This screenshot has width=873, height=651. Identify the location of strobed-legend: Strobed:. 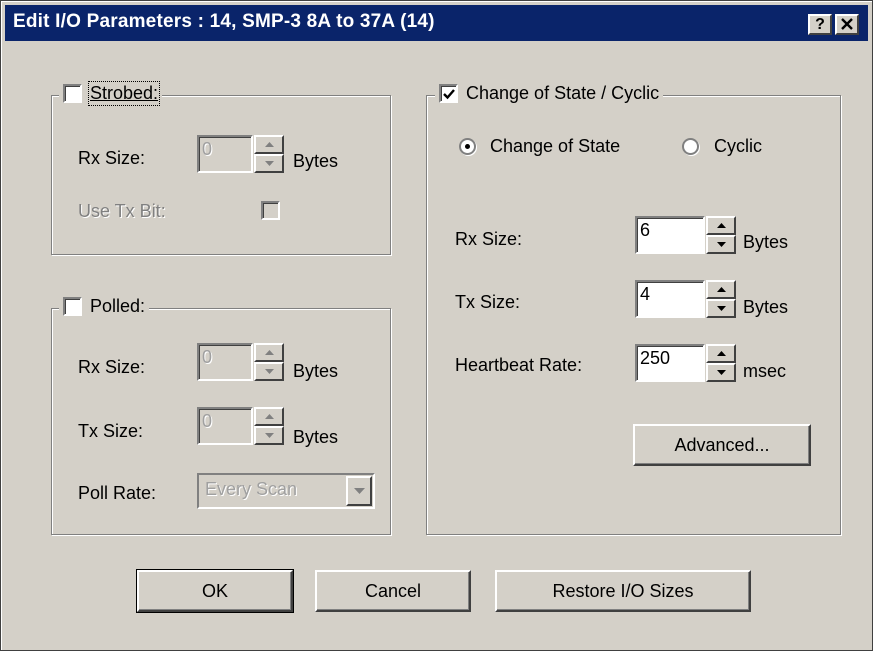
(111, 93).